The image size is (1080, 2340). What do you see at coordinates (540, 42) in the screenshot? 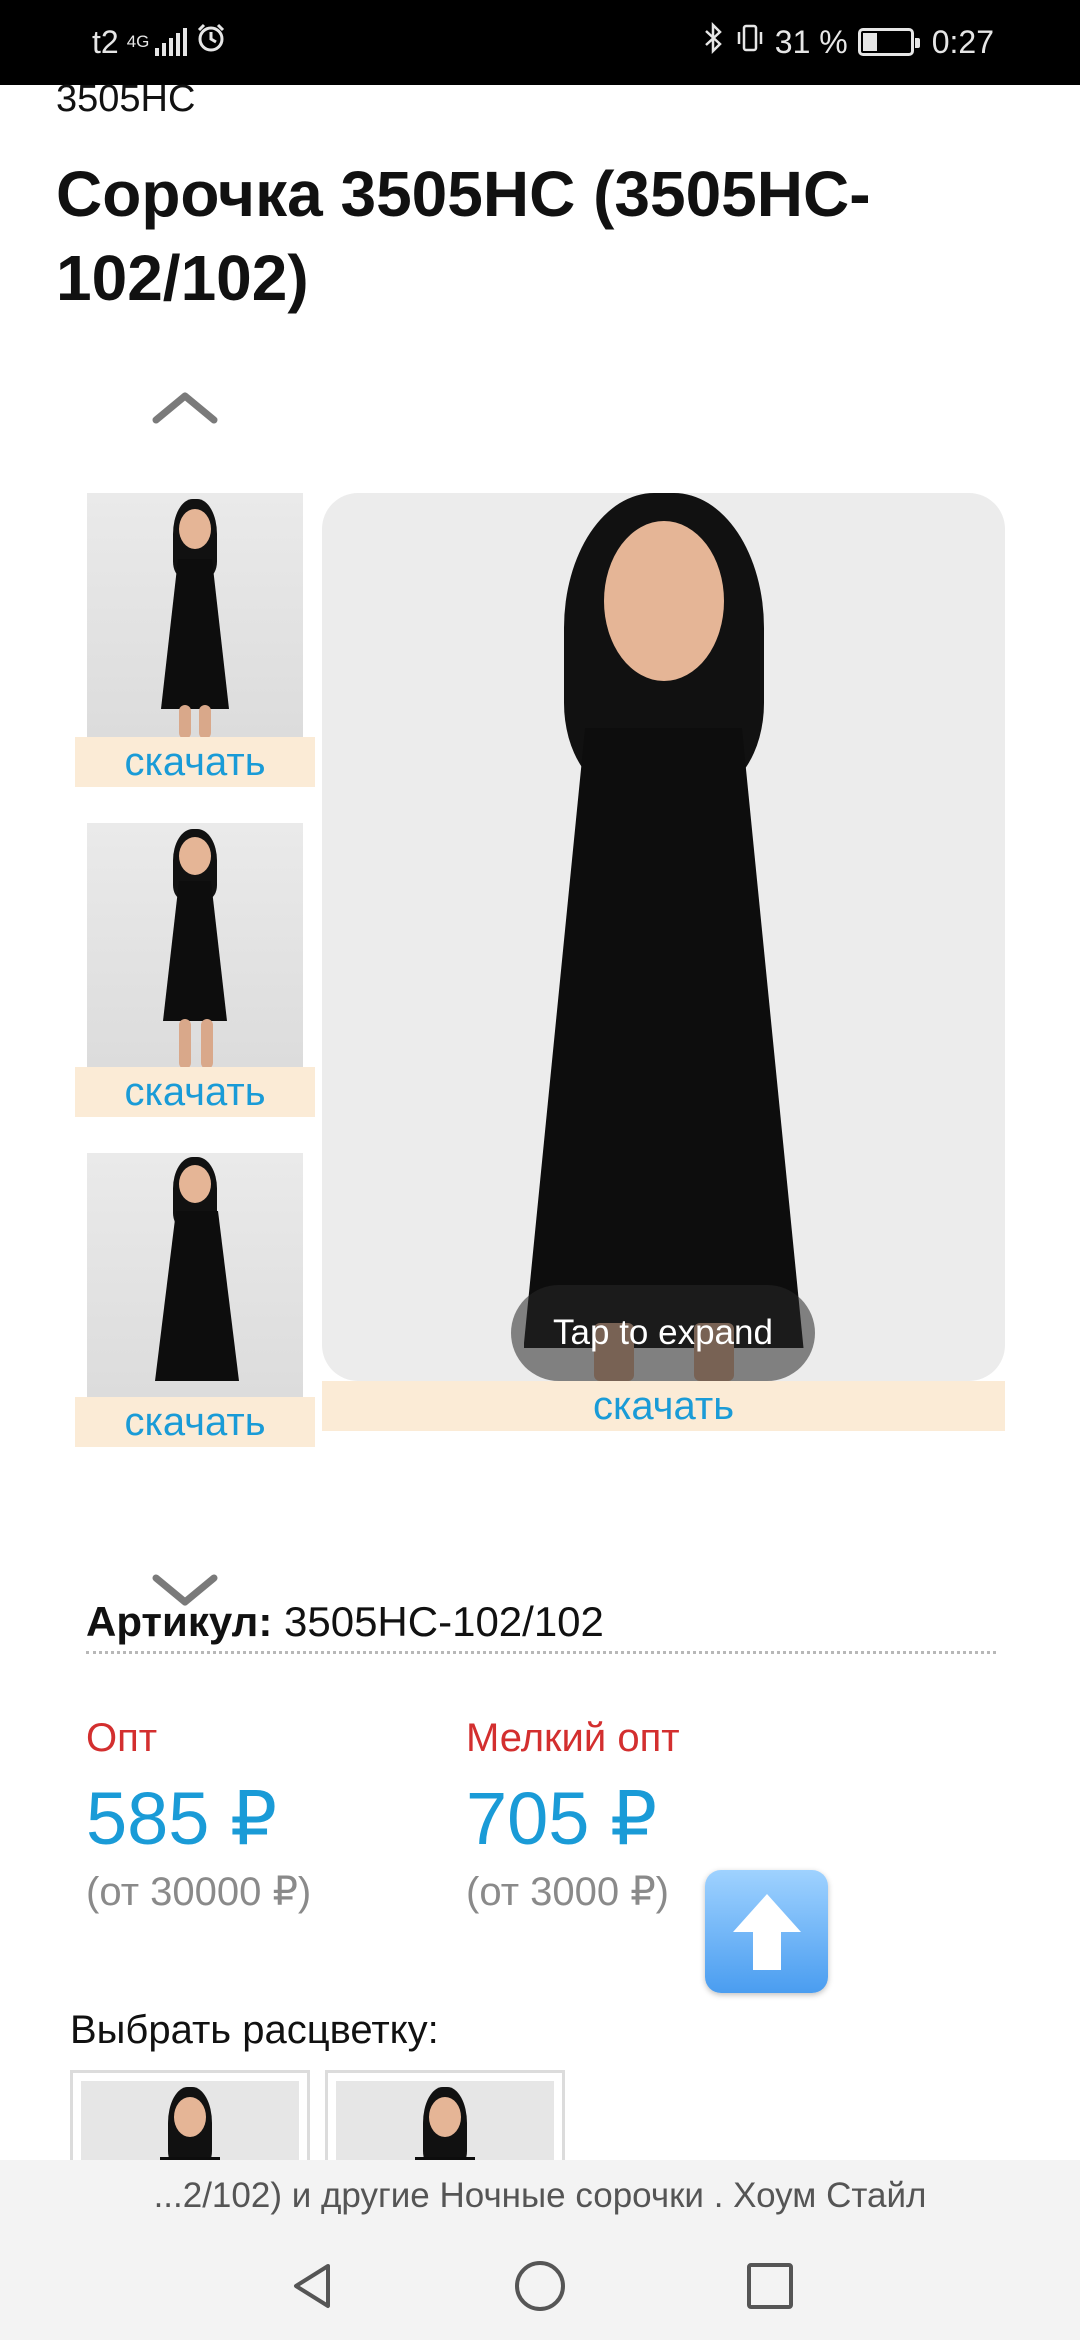
I see `status-bar: t2 4G 31 % 0:27` at bounding box center [540, 42].